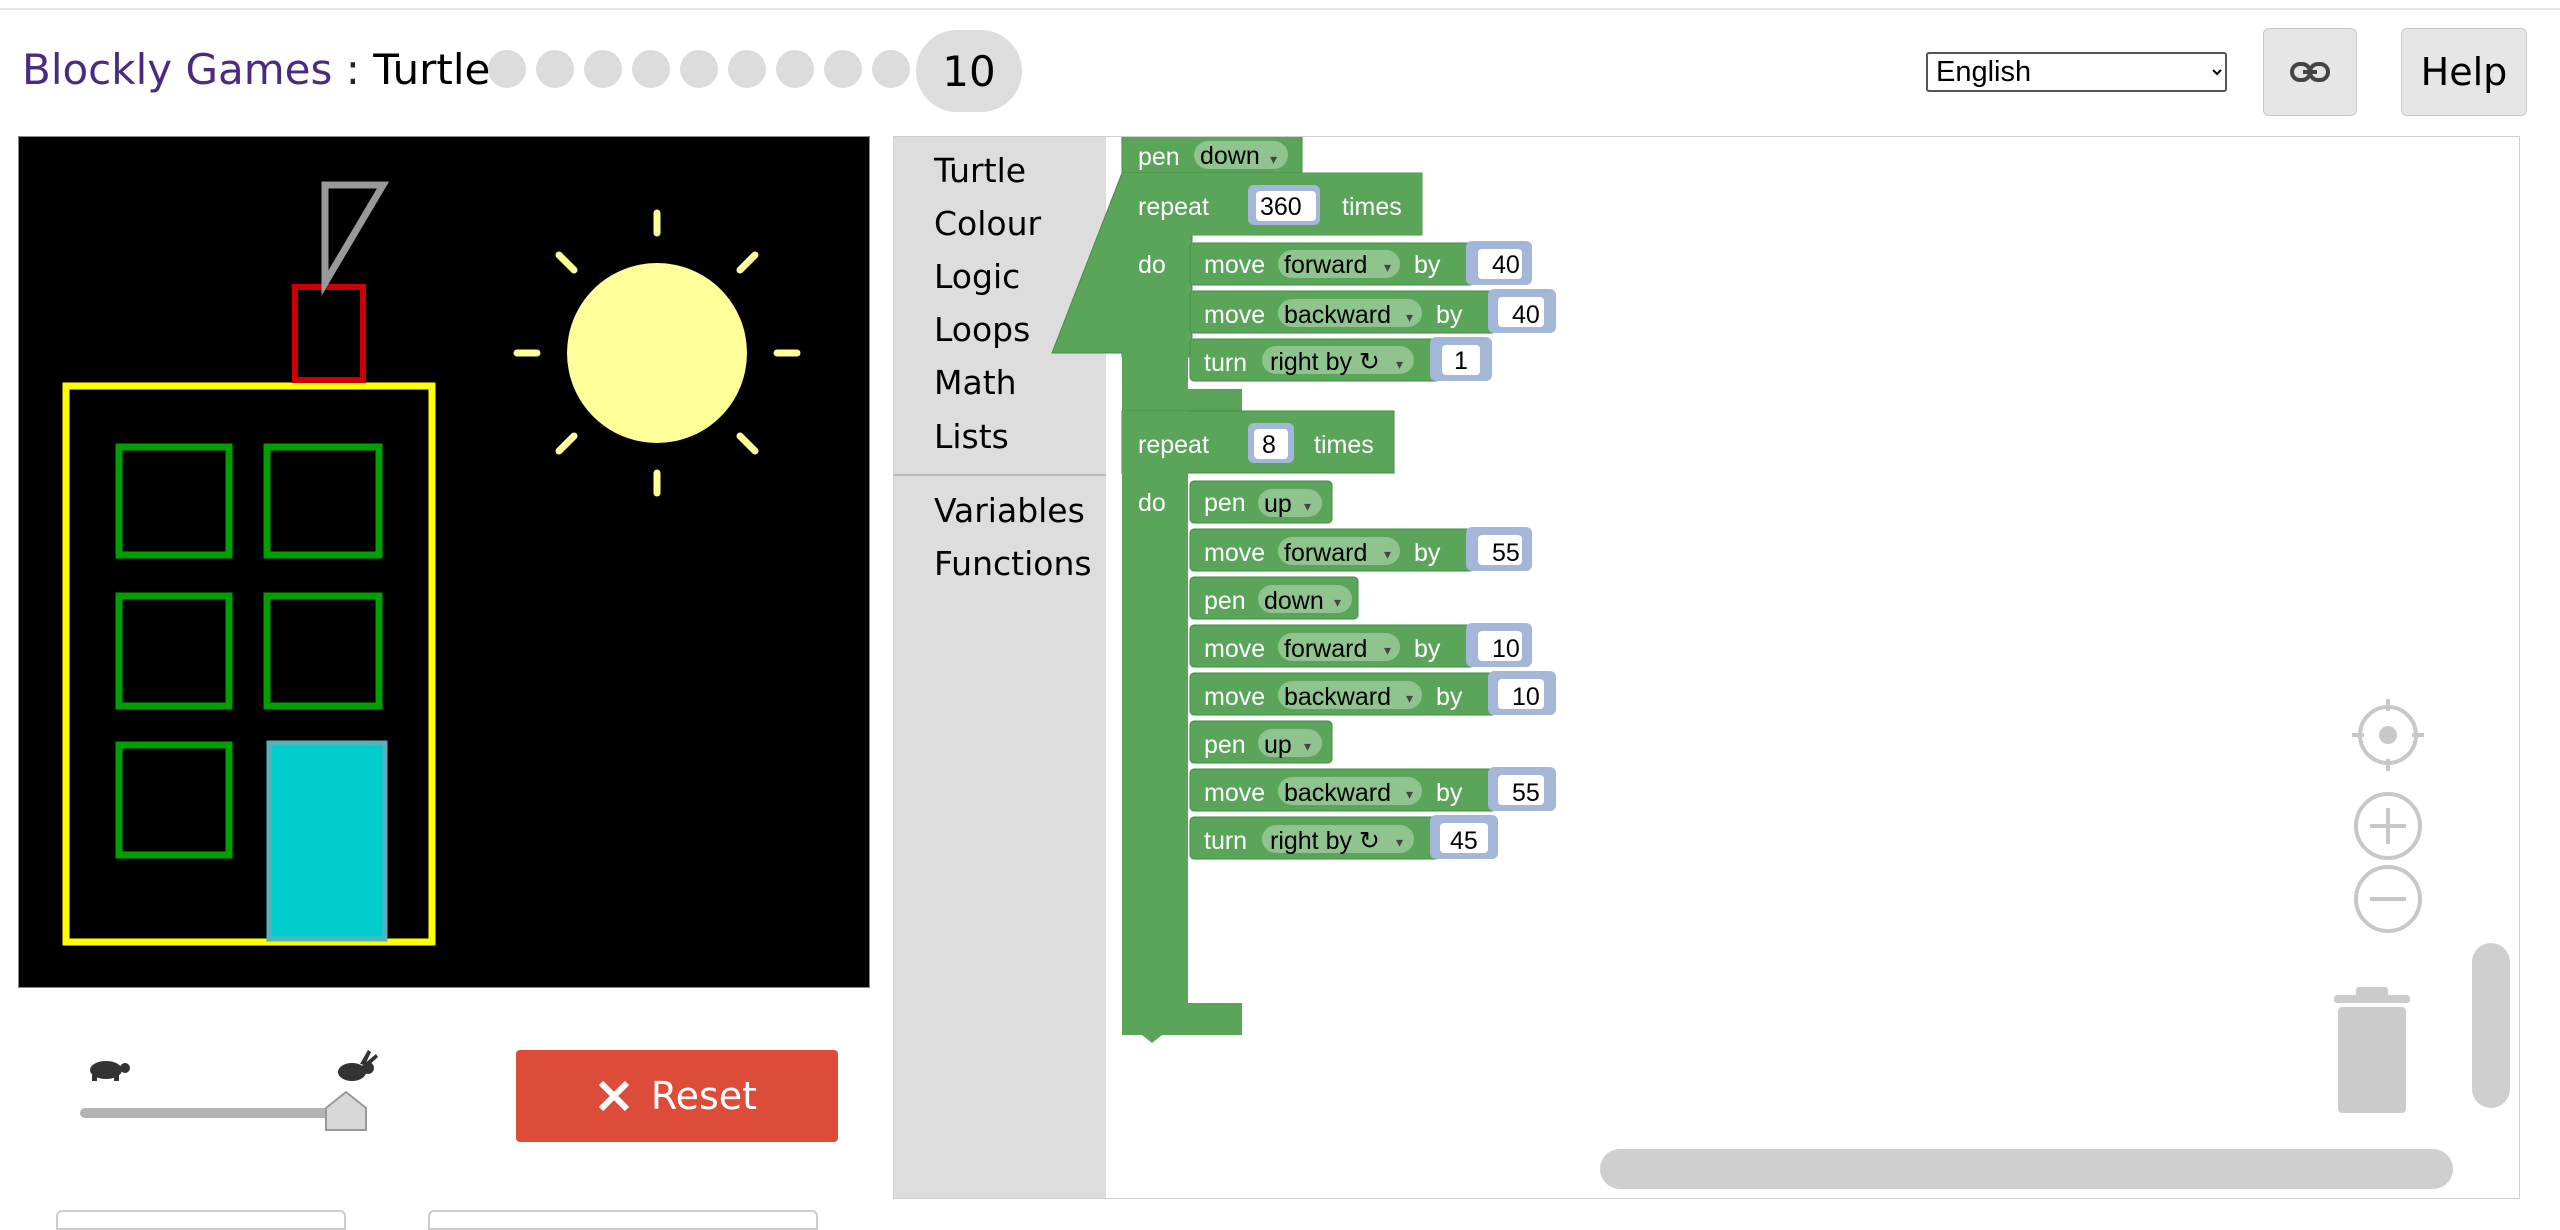 The height and width of the screenshot is (1230, 2560). Describe the element at coordinates (2388, 735) in the screenshot. I see `target-icon` at that location.